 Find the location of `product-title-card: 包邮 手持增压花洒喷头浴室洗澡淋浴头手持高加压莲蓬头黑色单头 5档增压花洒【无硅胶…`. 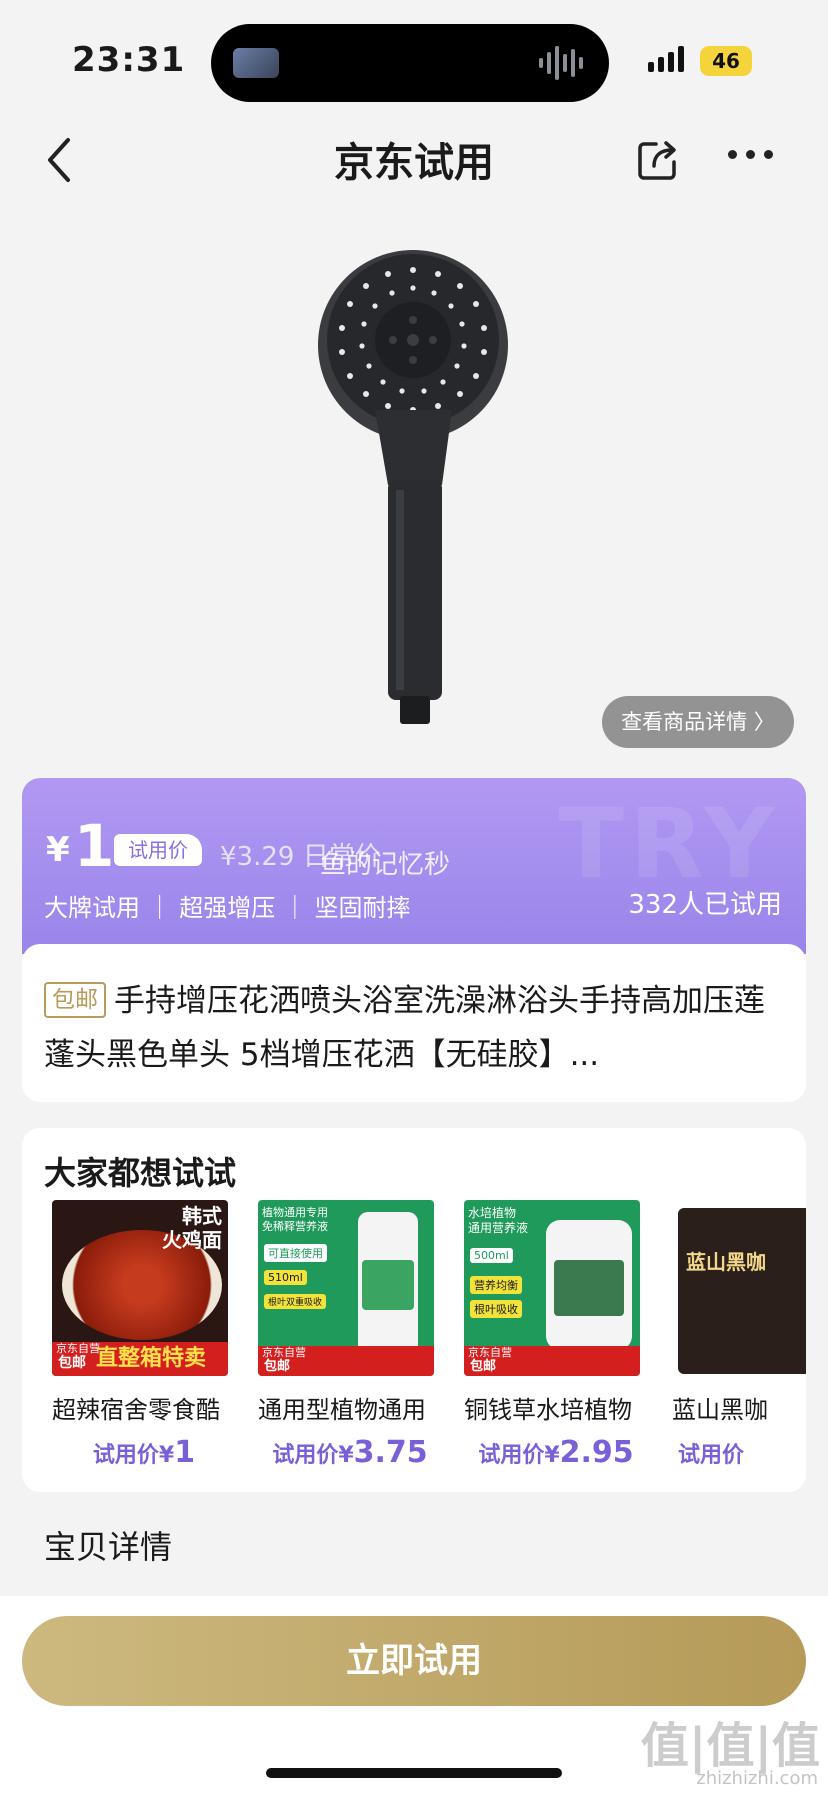

product-title-card: 包邮 手持增压花洒喷头浴室洗澡淋浴头手持高加压莲蓬头黑色单头 5档增压花洒【无硅胶… is located at coordinates (414, 1023).